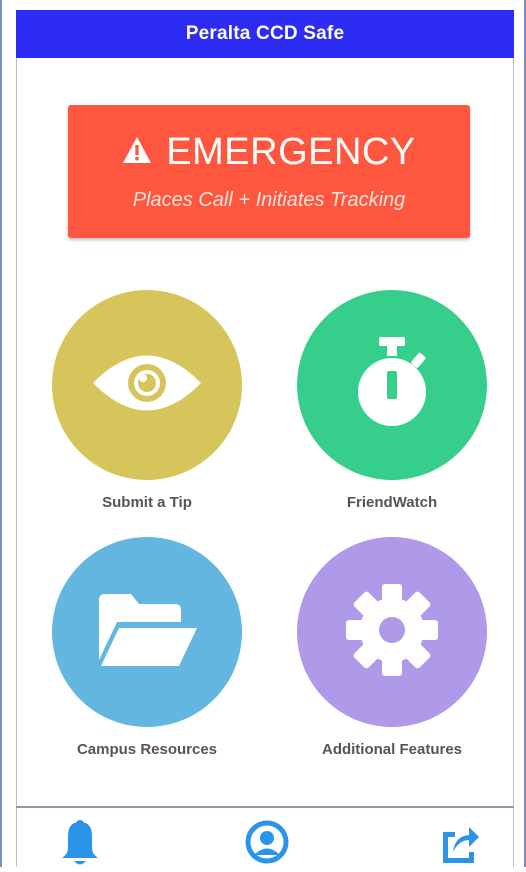 Image resolution: width=526 pixels, height=872 pixels. I want to click on additional-features-circle, so click(392, 632).